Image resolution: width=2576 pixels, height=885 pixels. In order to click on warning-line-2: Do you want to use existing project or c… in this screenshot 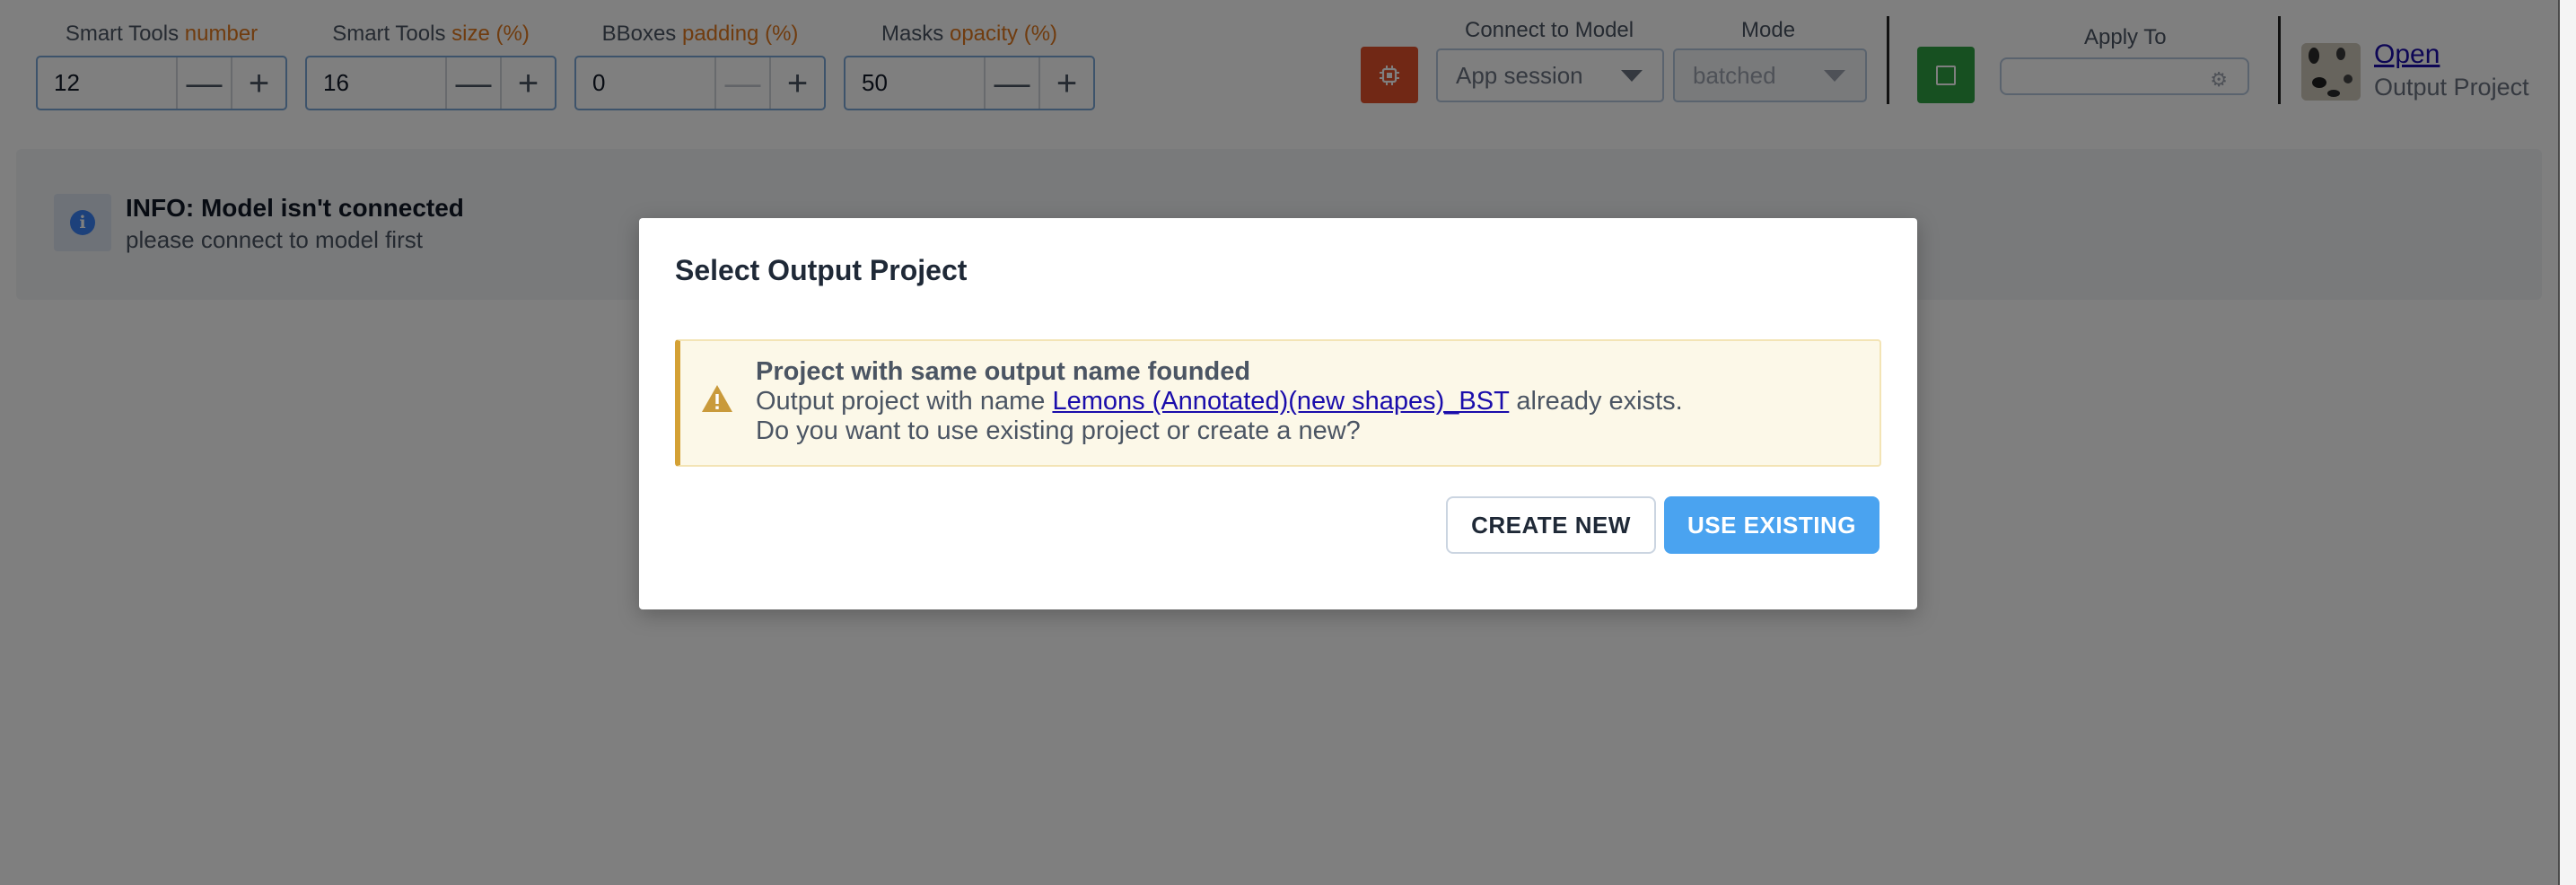, I will do `click(1058, 430)`.